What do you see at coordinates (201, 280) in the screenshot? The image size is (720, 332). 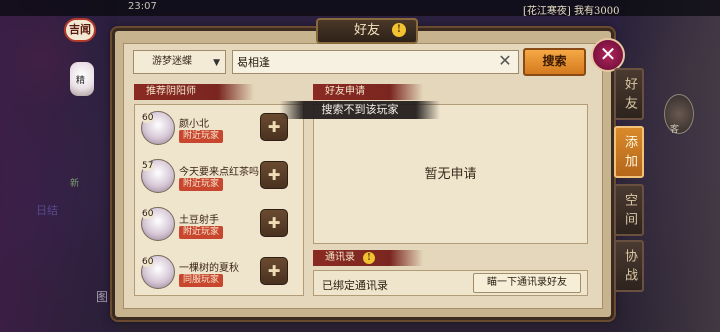 I see `player-tag: 同服玩家` at bounding box center [201, 280].